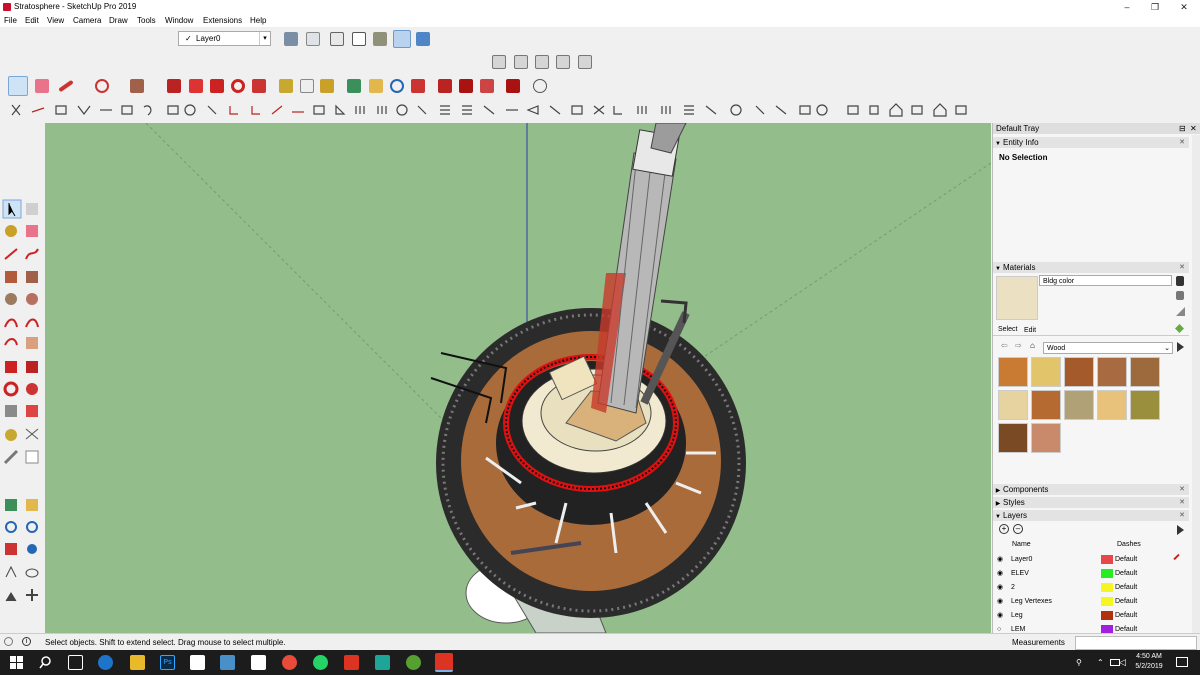 The image size is (1200, 675). I want to click on sample-paint-icon, so click(1180, 311).